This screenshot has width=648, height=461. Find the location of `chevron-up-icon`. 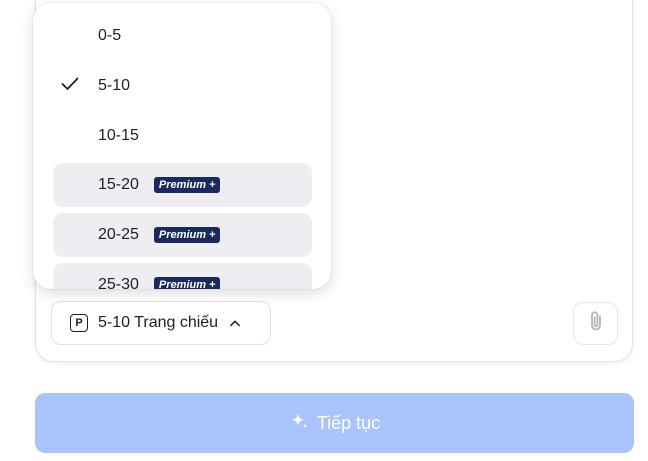

chevron-up-icon is located at coordinates (235, 323).